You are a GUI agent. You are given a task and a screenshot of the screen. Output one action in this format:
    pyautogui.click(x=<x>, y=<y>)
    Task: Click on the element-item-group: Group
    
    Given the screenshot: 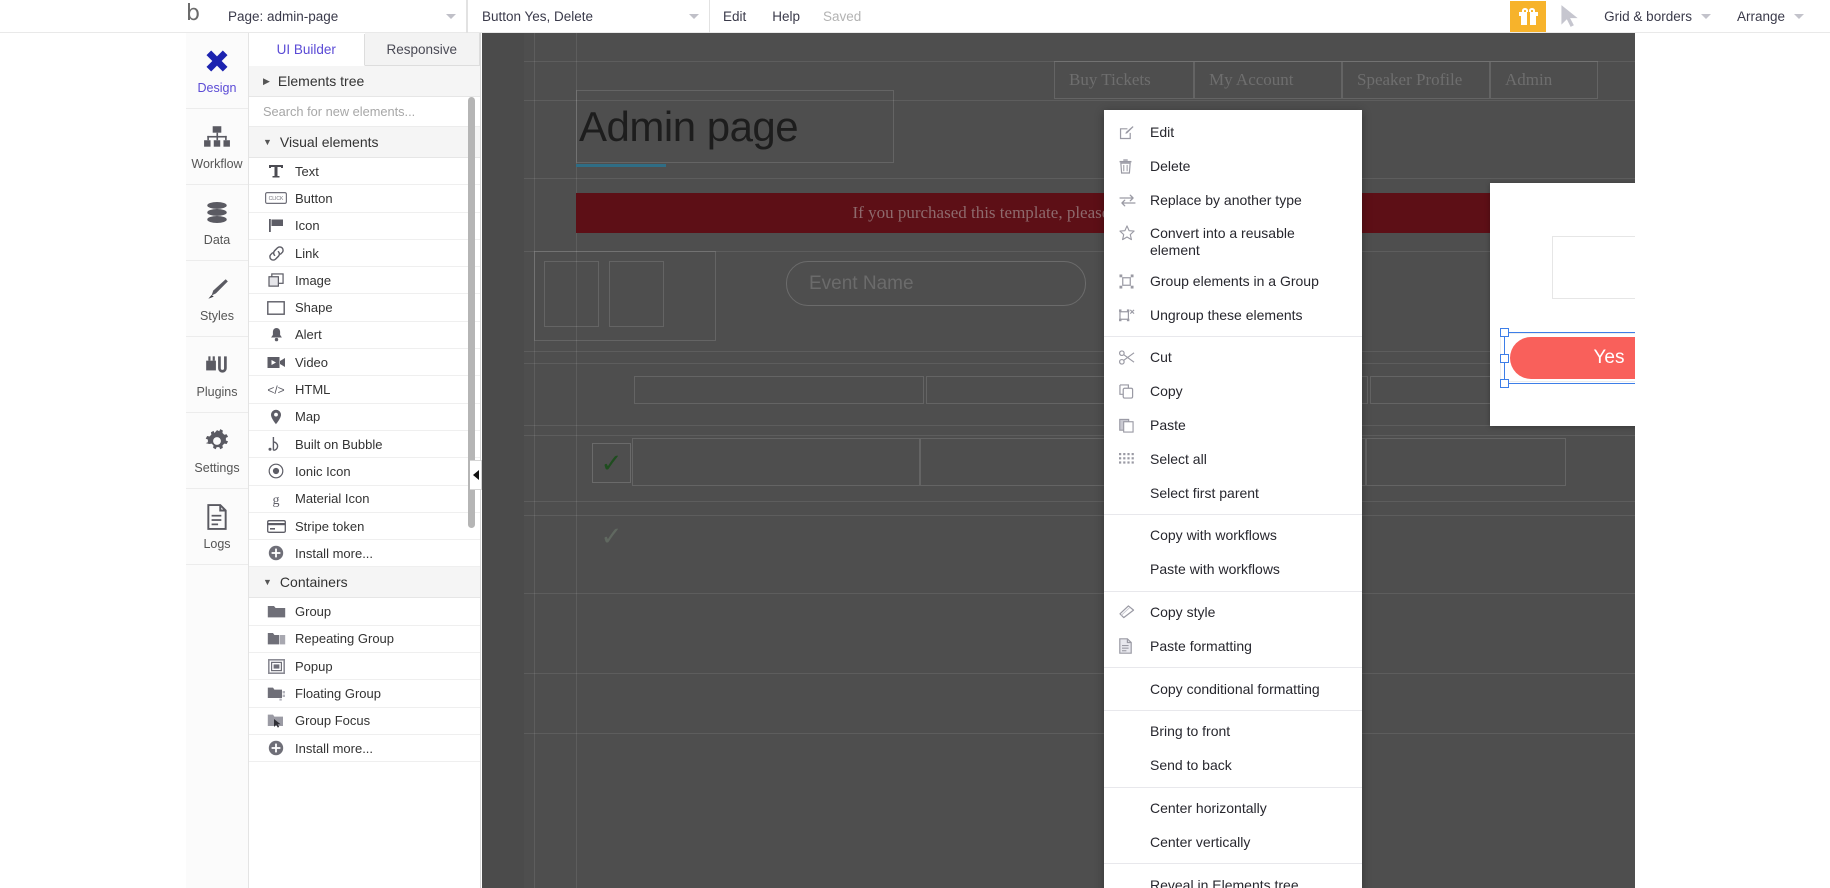 What is the action you would take?
    pyautogui.click(x=364, y=612)
    